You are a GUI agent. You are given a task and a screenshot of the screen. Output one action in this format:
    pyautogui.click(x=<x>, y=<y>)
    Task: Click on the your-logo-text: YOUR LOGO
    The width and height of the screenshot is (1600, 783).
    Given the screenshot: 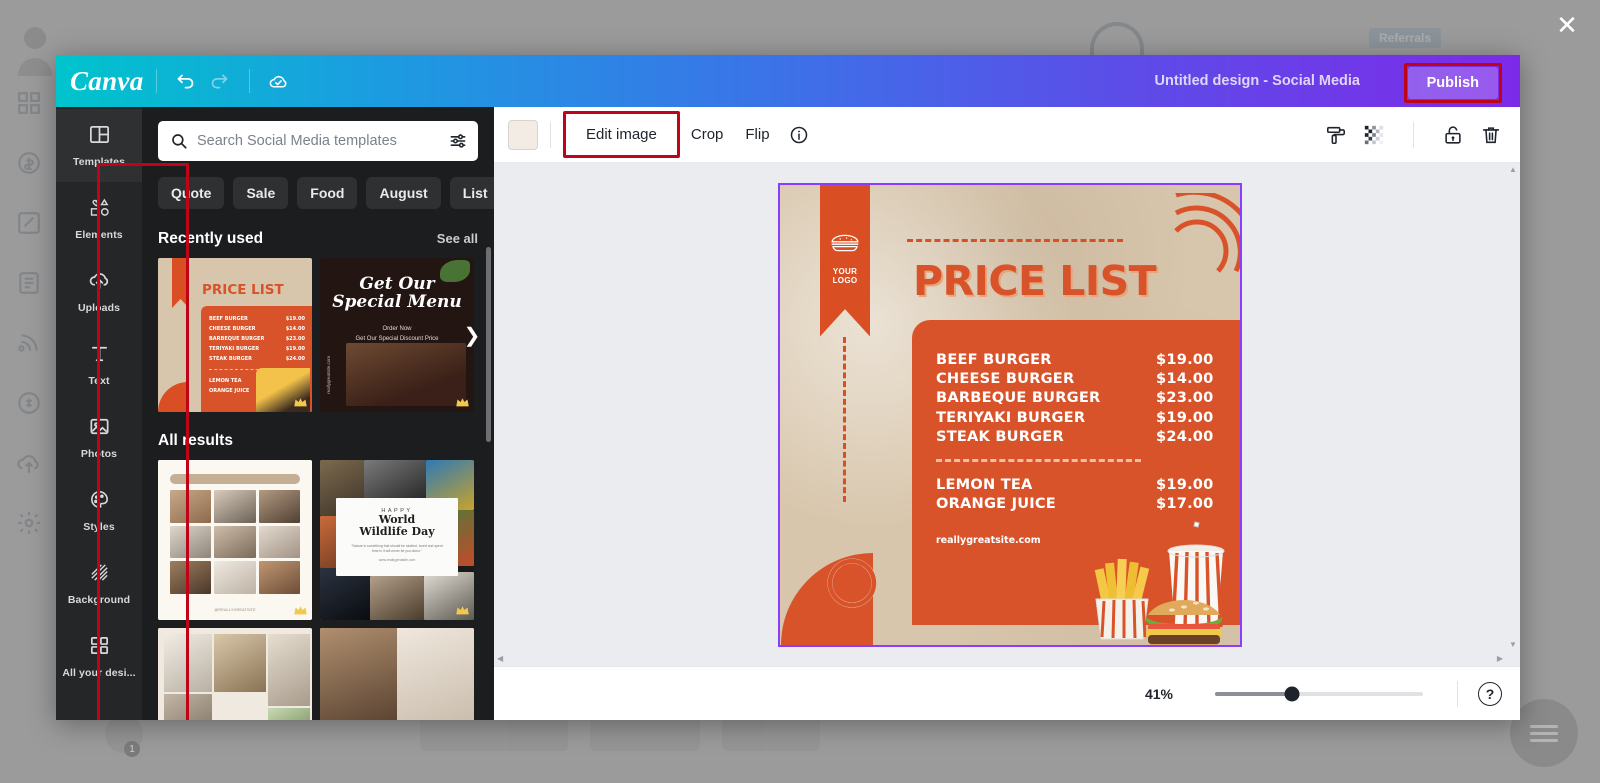 What is the action you would take?
    pyautogui.click(x=845, y=276)
    